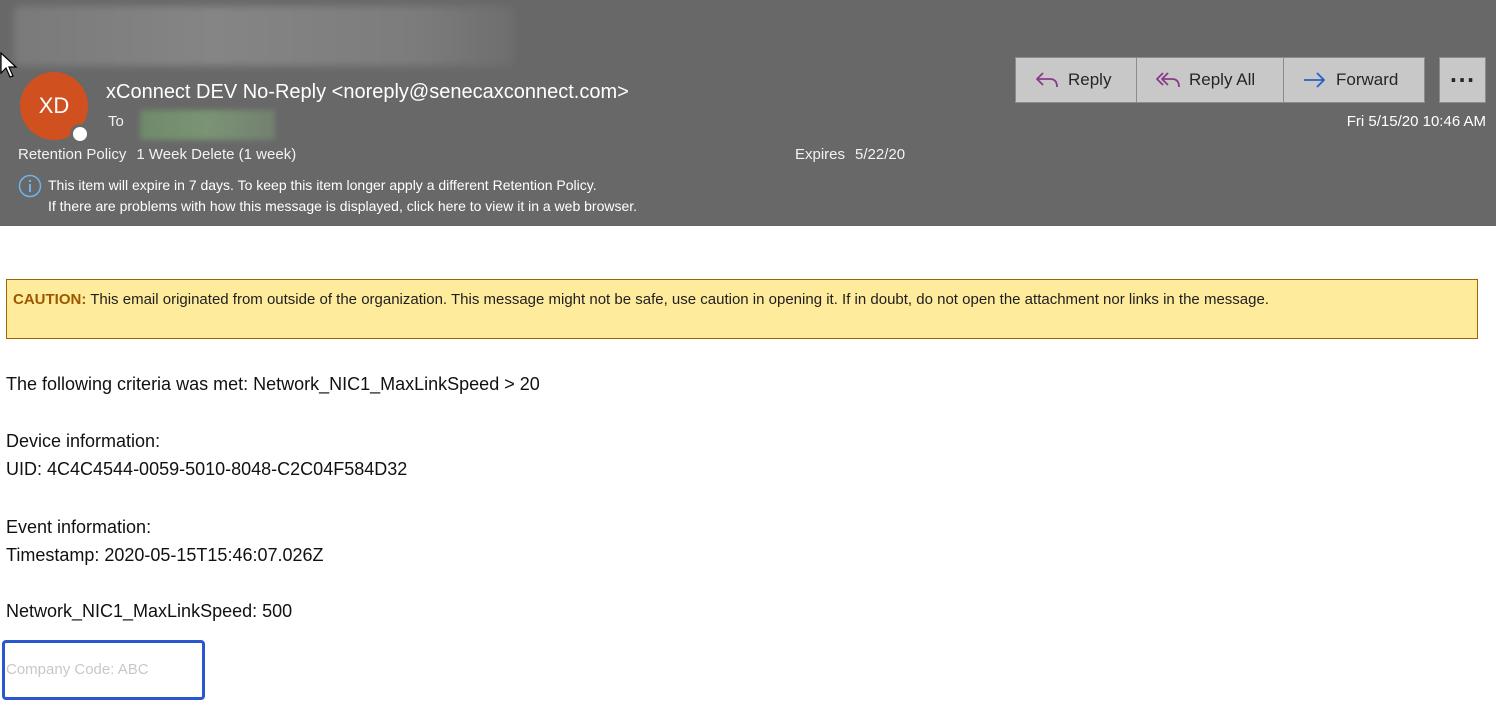  What do you see at coordinates (30, 186) in the screenshot?
I see `info-icon` at bounding box center [30, 186].